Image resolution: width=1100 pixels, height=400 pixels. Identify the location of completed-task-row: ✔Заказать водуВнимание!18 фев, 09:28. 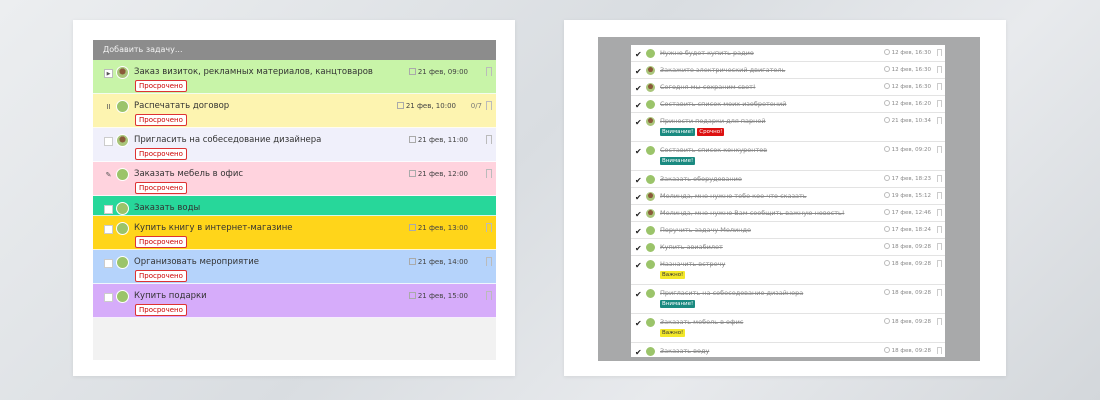
(788, 350).